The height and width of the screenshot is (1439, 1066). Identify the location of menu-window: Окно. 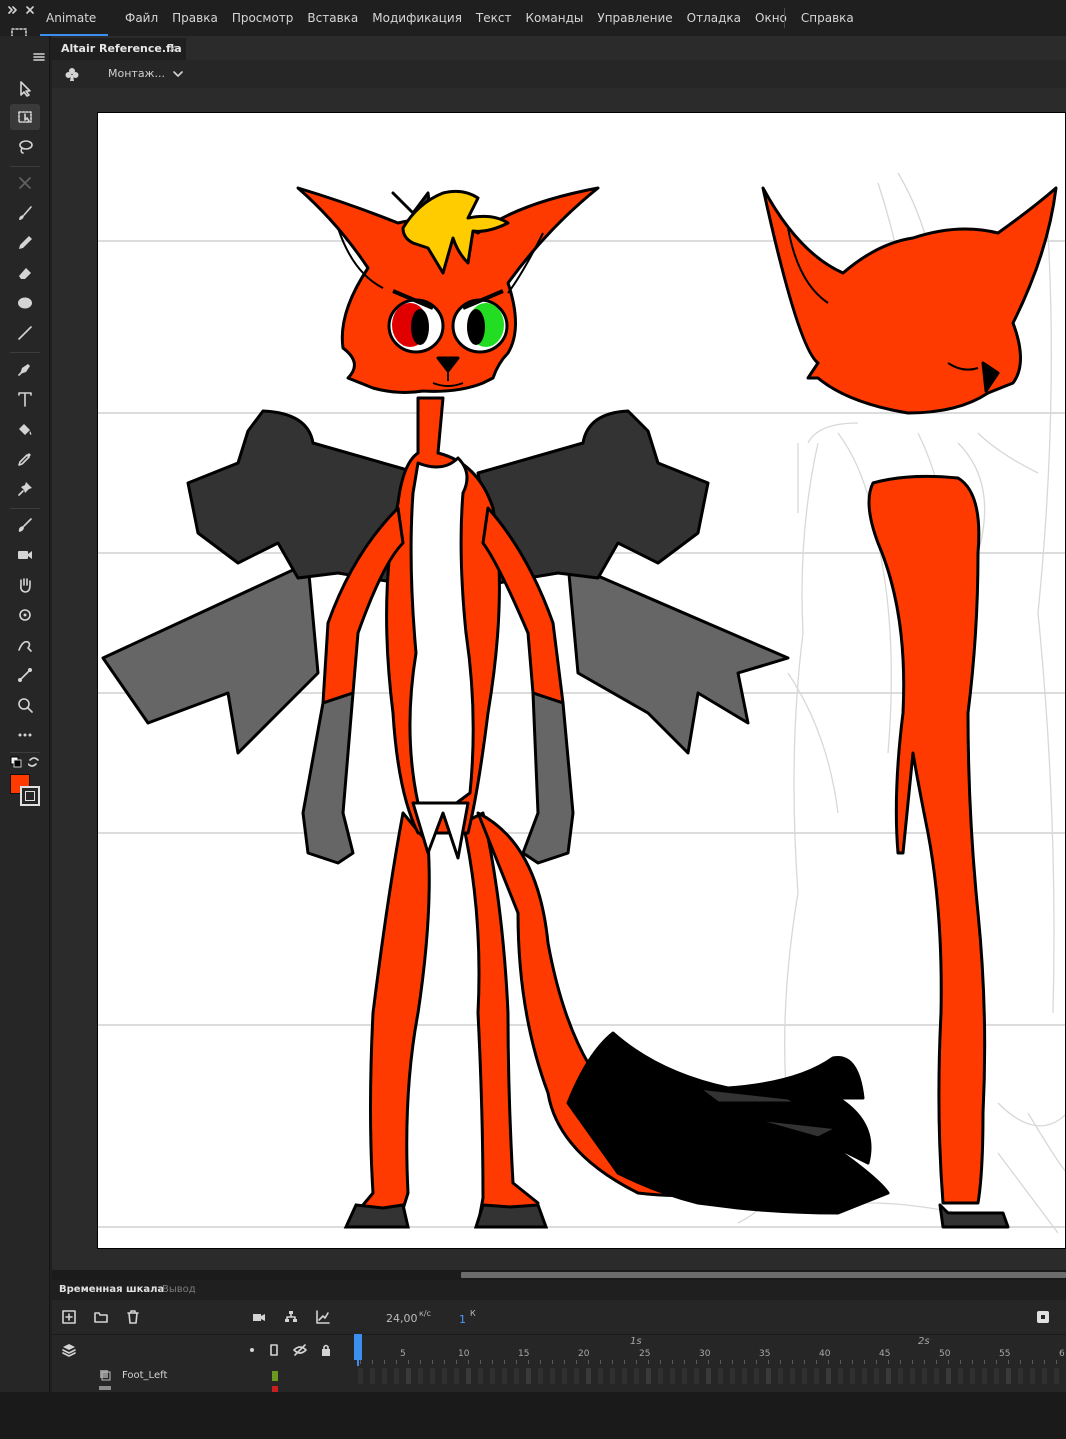
(771, 18).